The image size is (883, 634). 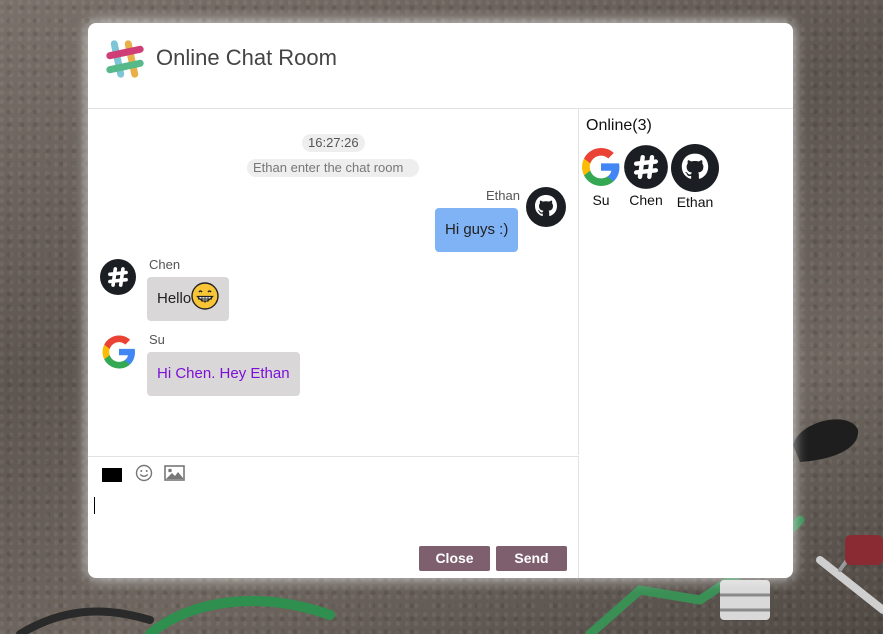 I want to click on message-bubble: Hello, so click(x=188, y=299).